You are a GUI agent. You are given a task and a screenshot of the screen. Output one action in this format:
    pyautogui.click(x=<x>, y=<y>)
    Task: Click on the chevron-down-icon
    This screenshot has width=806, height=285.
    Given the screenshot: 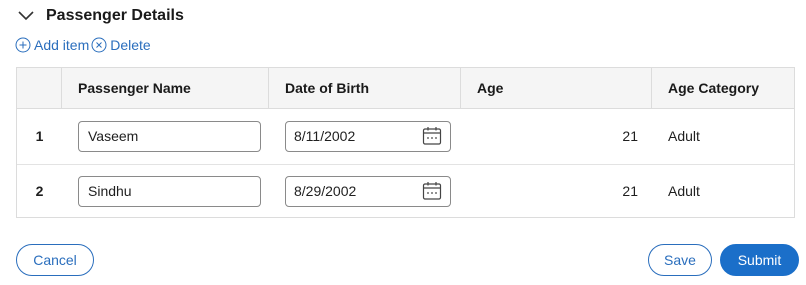 What is the action you would take?
    pyautogui.click(x=26, y=16)
    